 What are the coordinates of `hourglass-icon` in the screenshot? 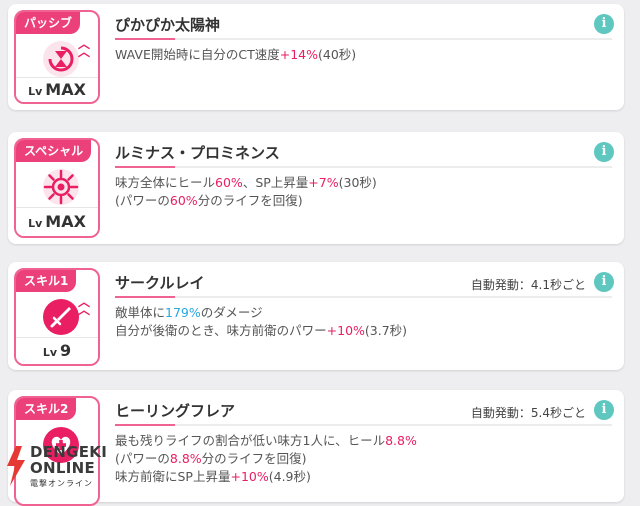 It's located at (61, 59).